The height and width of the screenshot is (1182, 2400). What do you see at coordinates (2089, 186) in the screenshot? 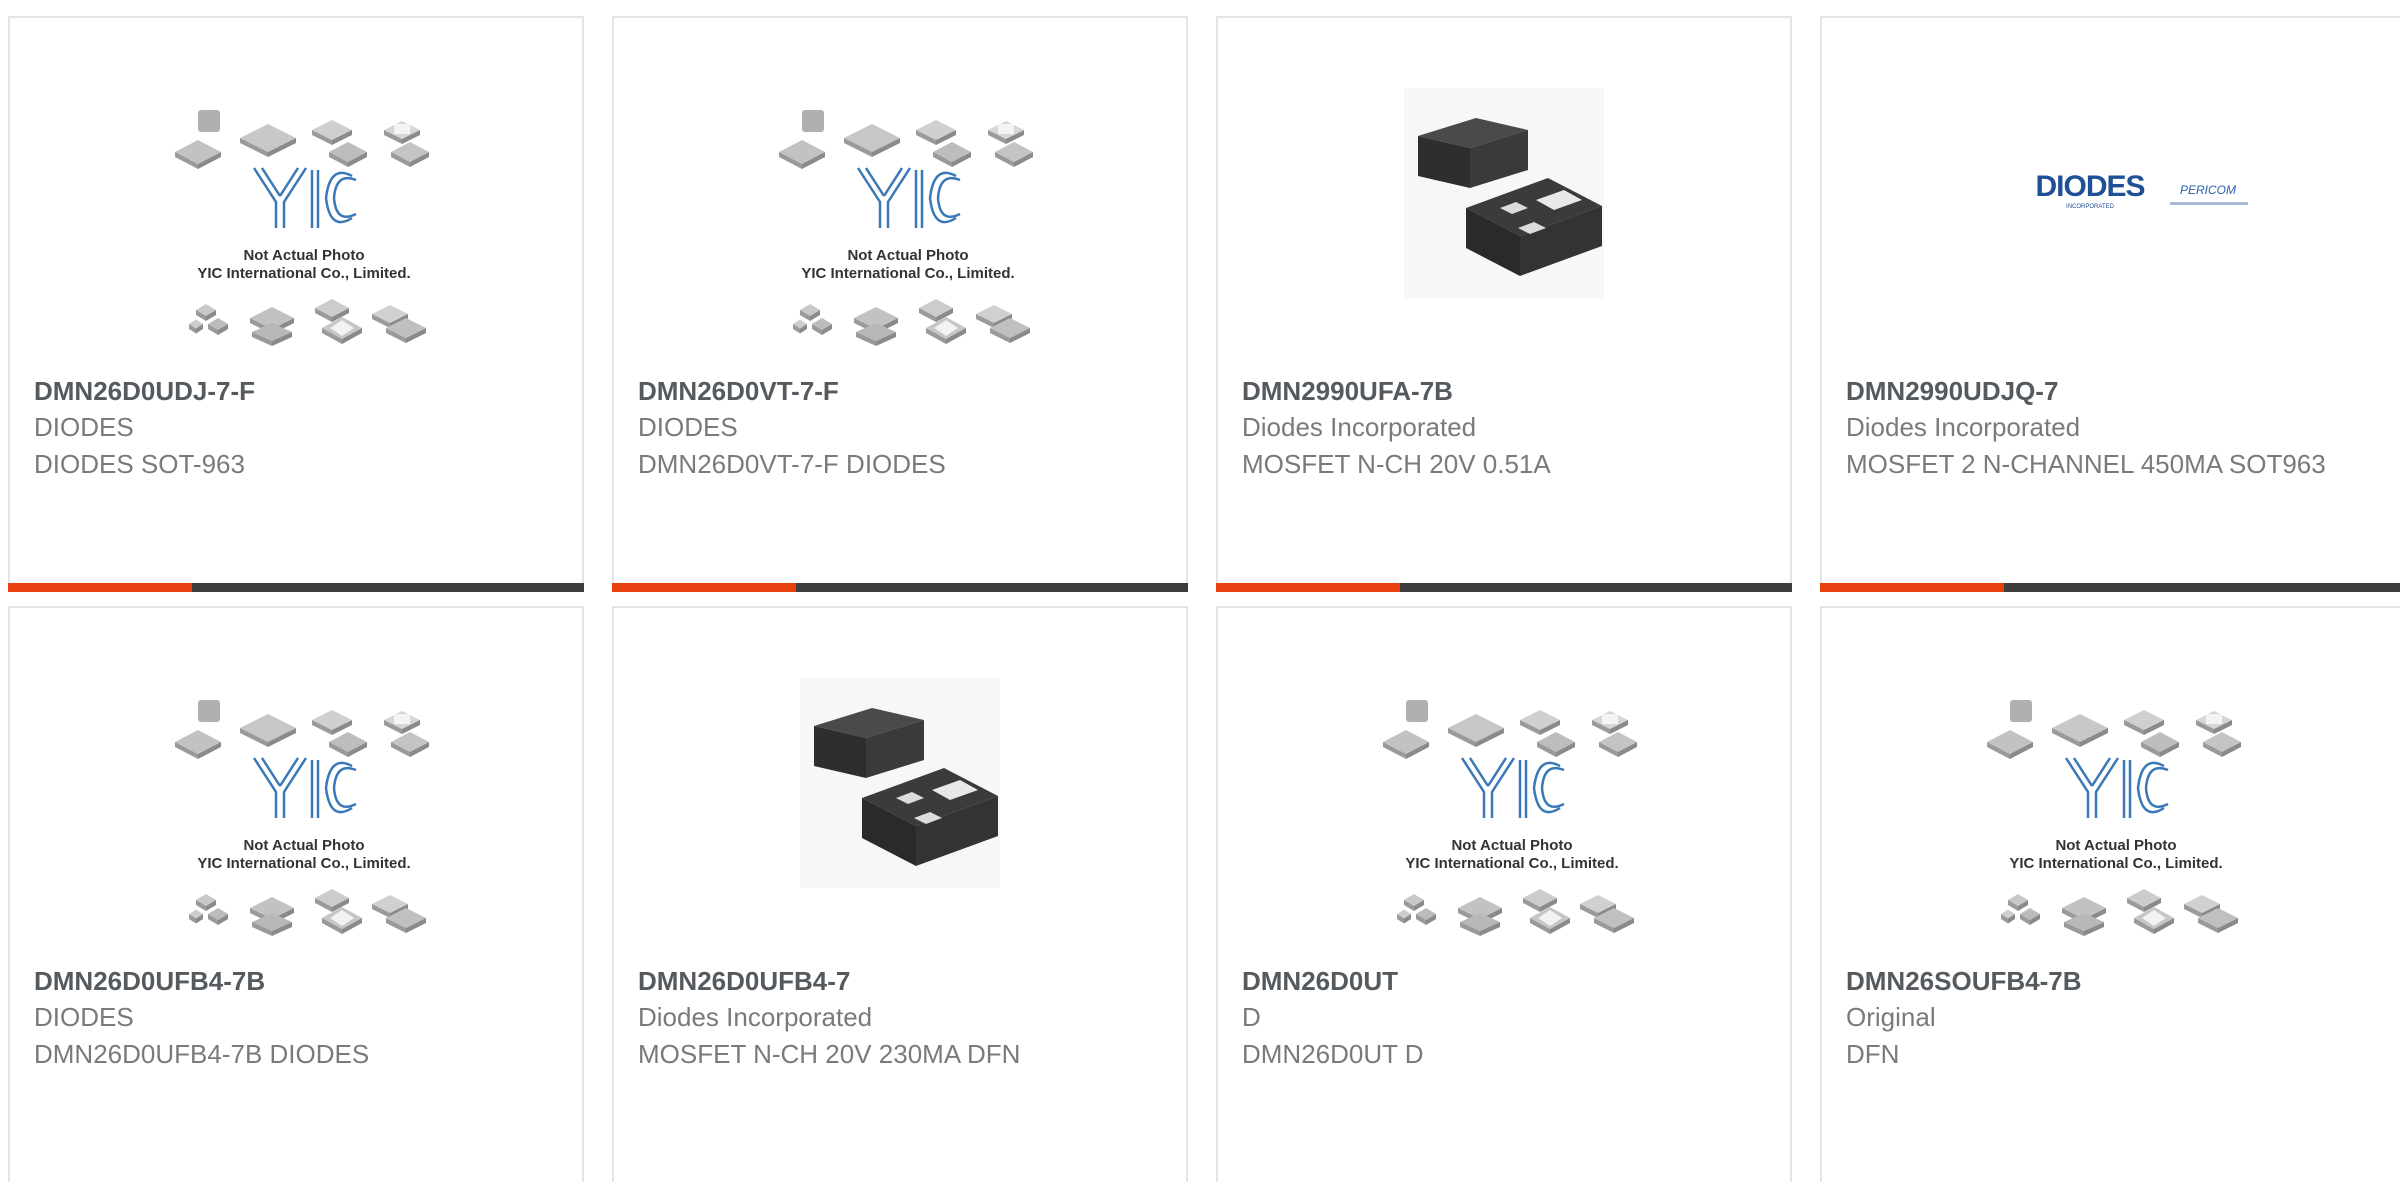
I see `svg-text: DIODES` at bounding box center [2089, 186].